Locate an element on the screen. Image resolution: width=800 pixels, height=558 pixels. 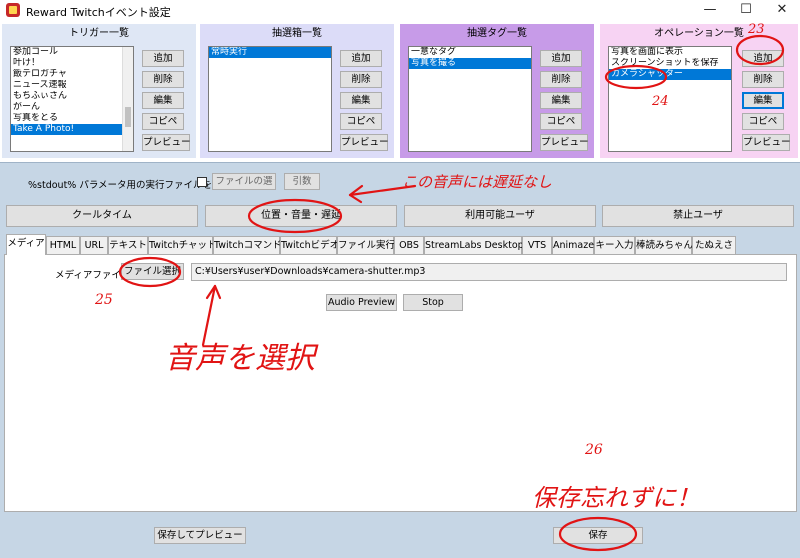
save-and-preview-button: 保存してプレビュー is located at coordinates (200, 535).